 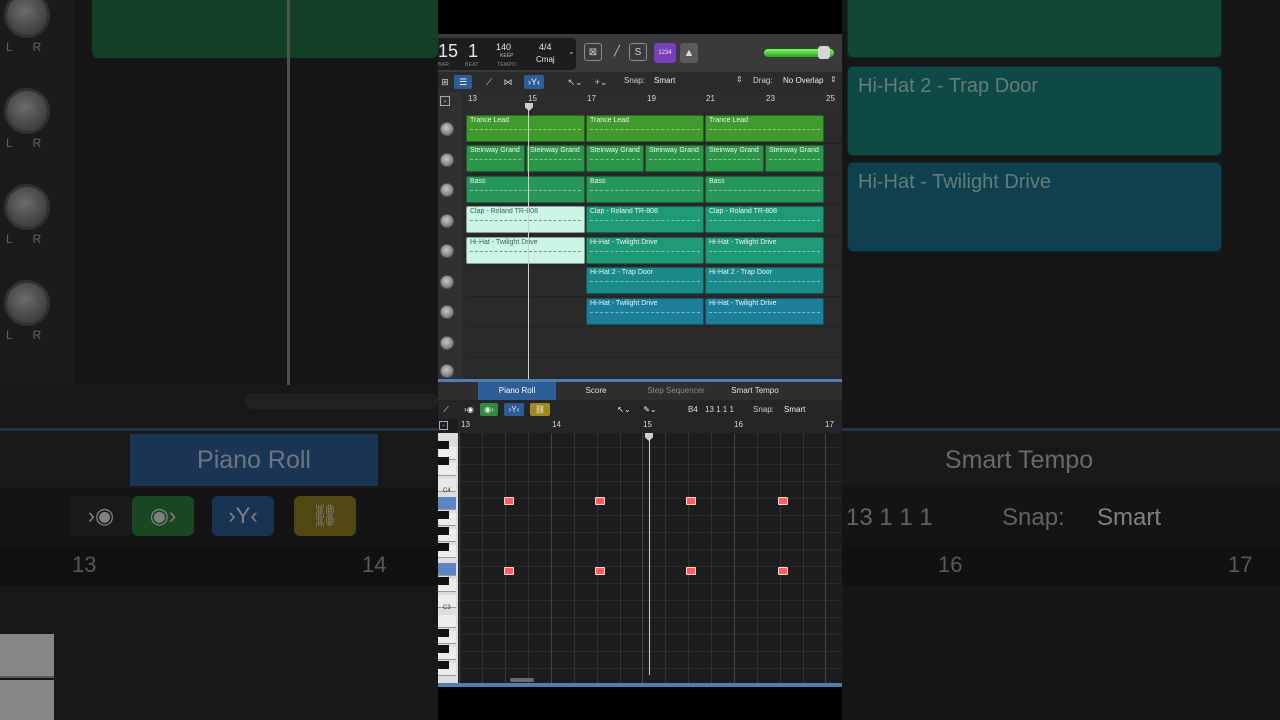 What do you see at coordinates (525, 250) in the screenshot?
I see `region-hihat-selected: Hi-Hat - Twilight Drive` at bounding box center [525, 250].